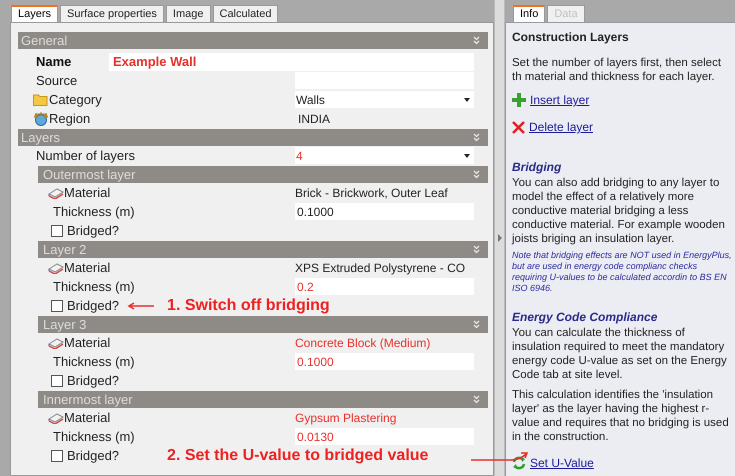  I want to click on field-label: Name, so click(54, 61).